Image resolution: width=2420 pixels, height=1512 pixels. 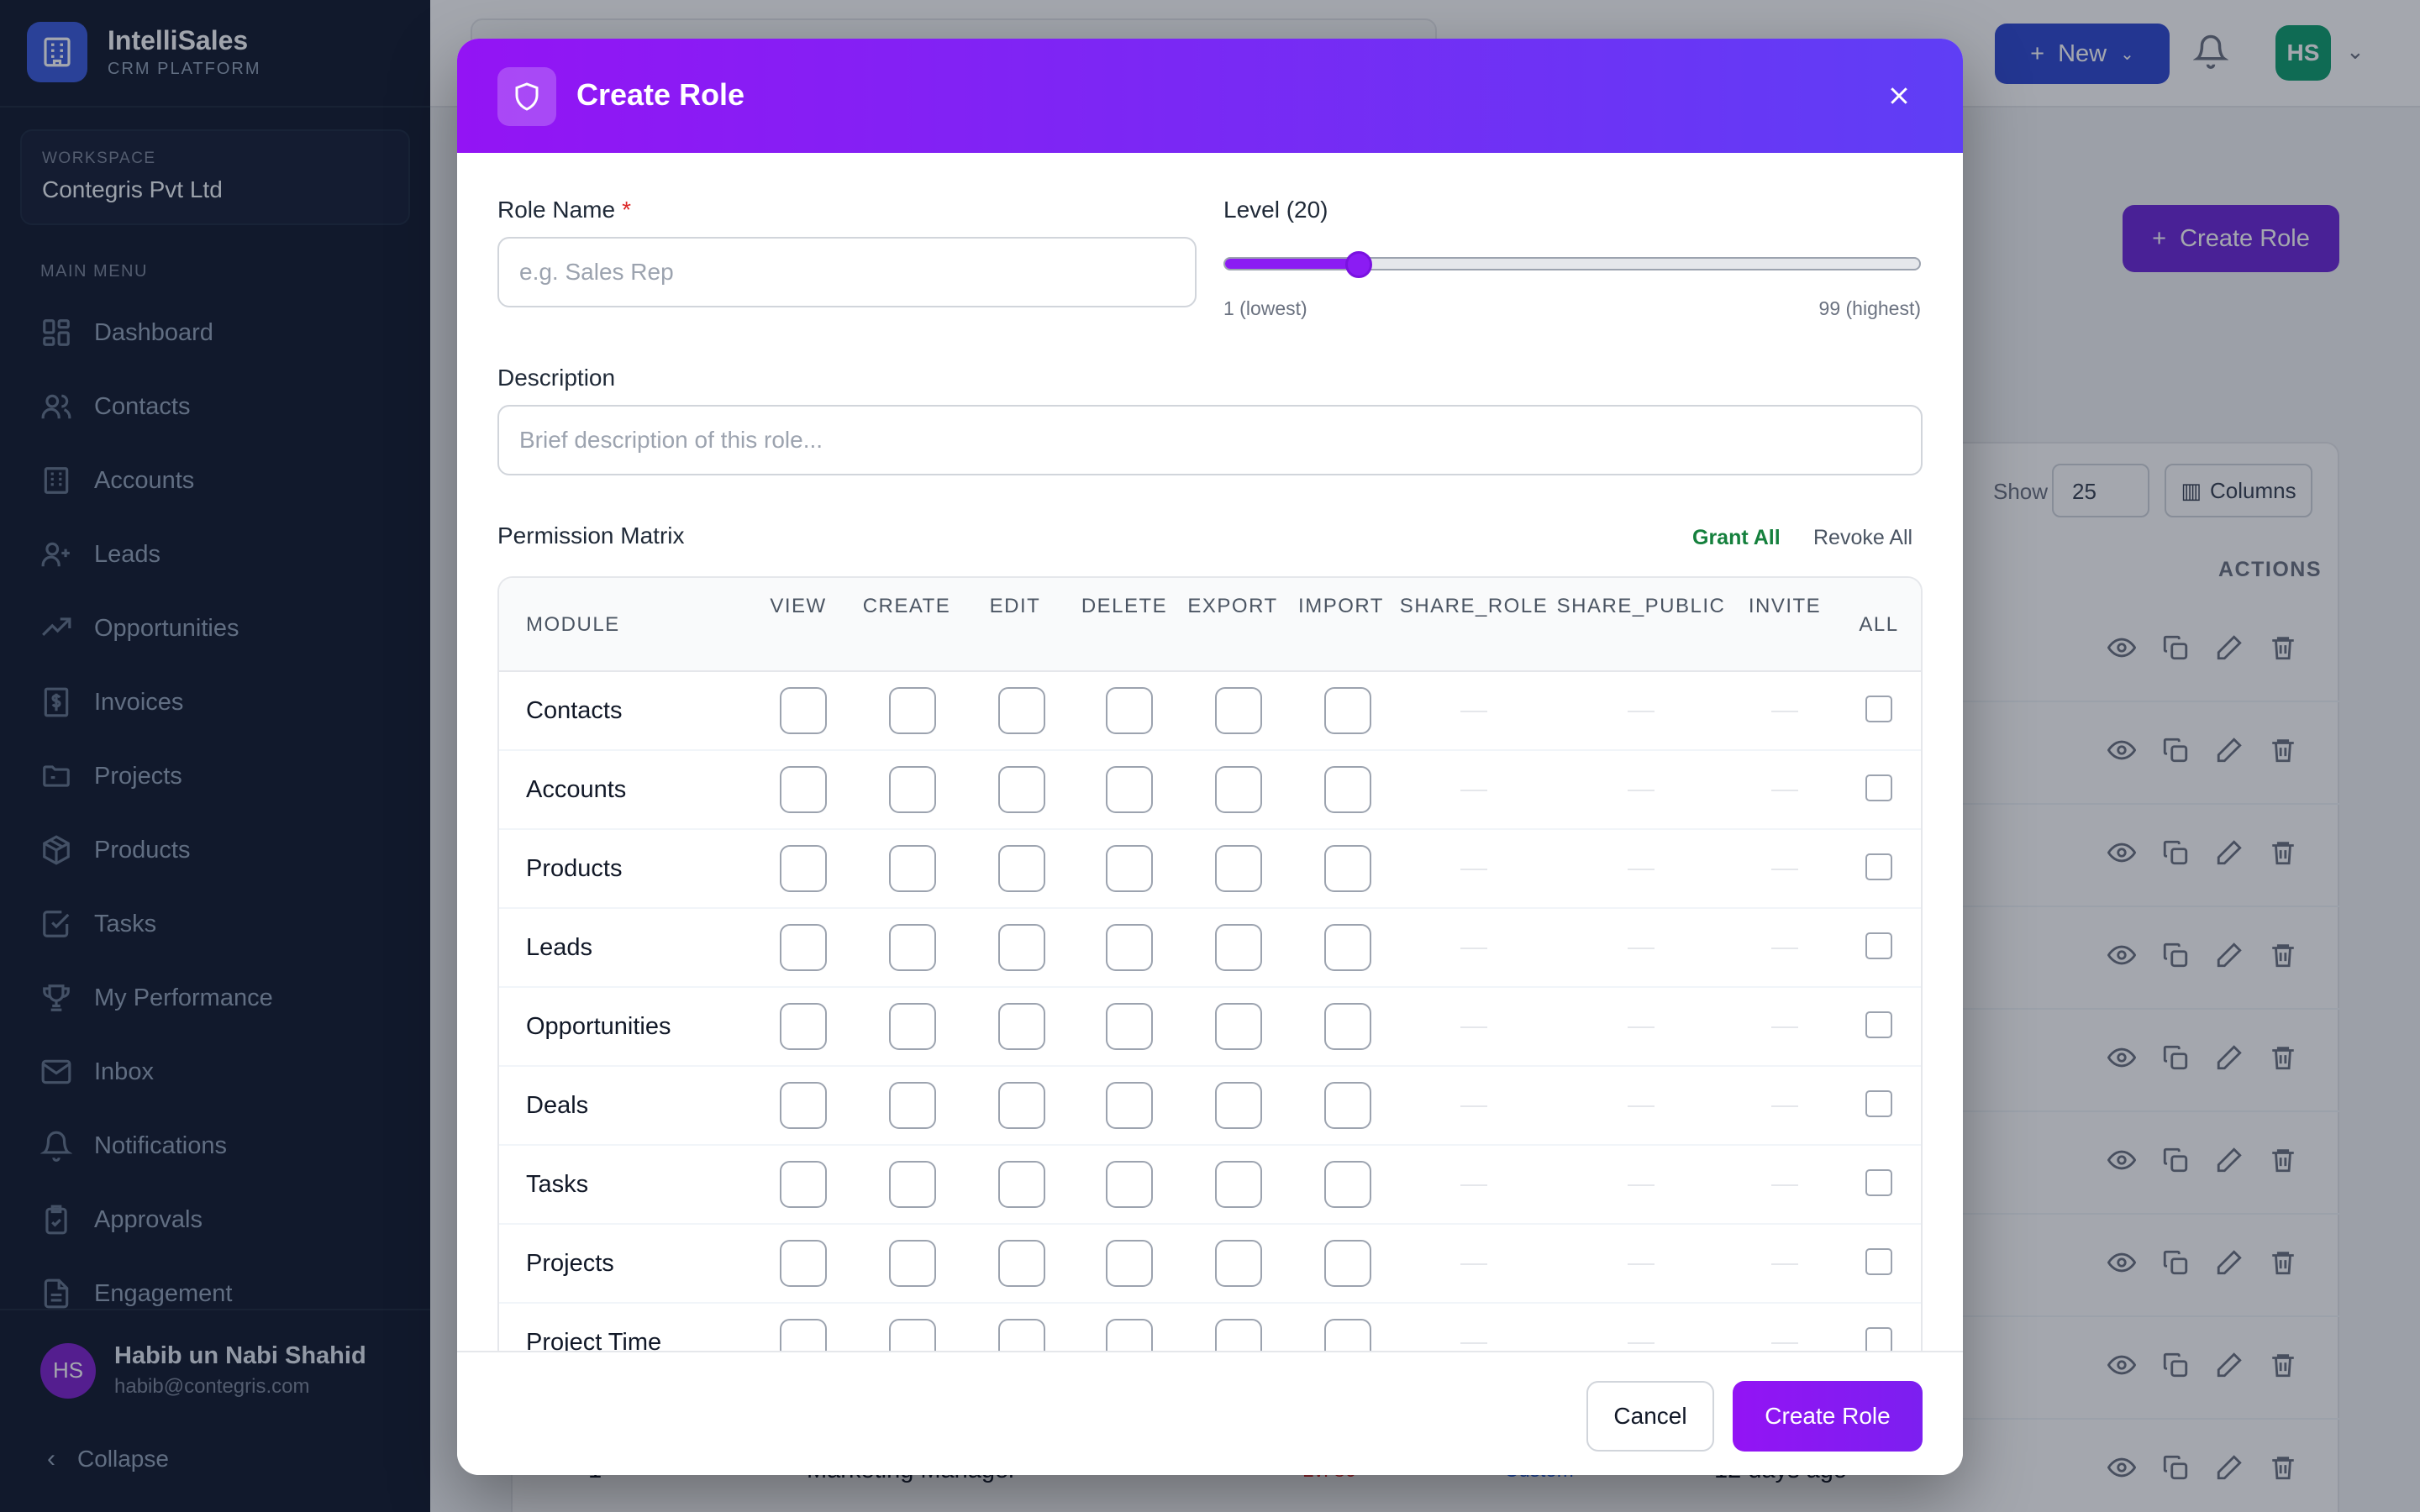 What do you see at coordinates (1879, 624) in the screenshot?
I see `column-header-all: ALL` at bounding box center [1879, 624].